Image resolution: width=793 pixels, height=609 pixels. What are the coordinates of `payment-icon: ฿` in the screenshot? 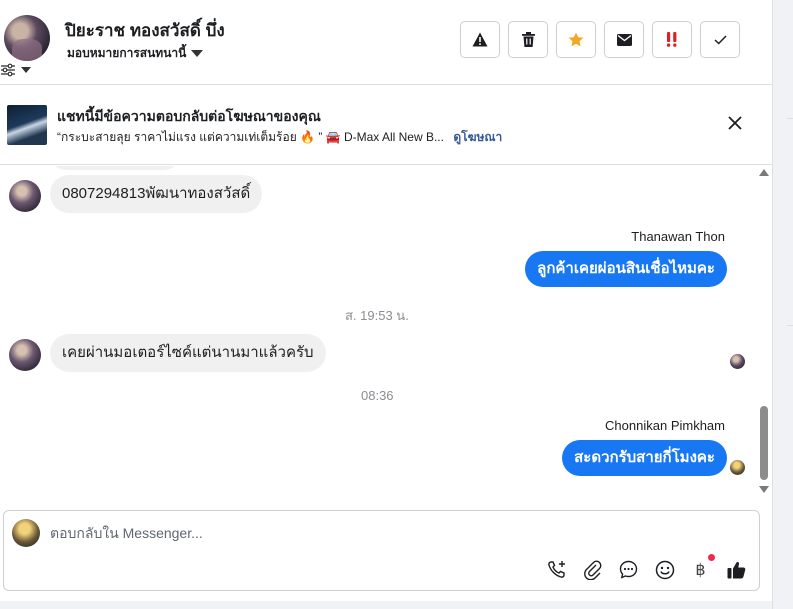 It's located at (700, 570).